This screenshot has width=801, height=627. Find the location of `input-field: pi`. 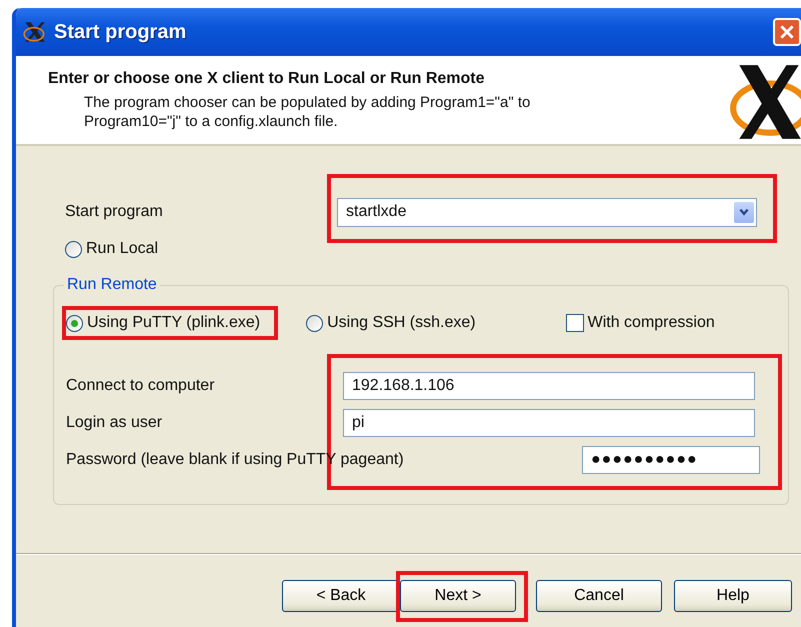

input-field: pi is located at coordinates (549, 422).